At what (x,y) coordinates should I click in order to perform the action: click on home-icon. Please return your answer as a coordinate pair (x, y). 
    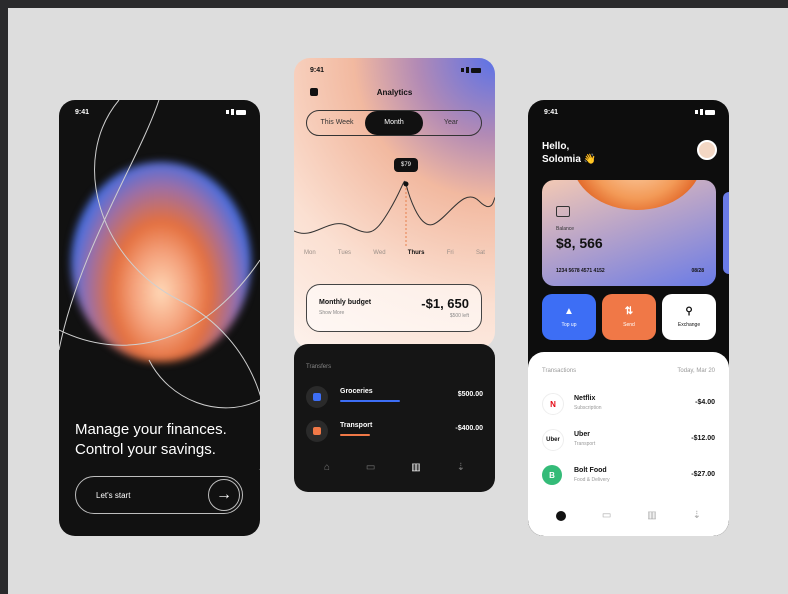
    Looking at the image, I should click on (561, 515).